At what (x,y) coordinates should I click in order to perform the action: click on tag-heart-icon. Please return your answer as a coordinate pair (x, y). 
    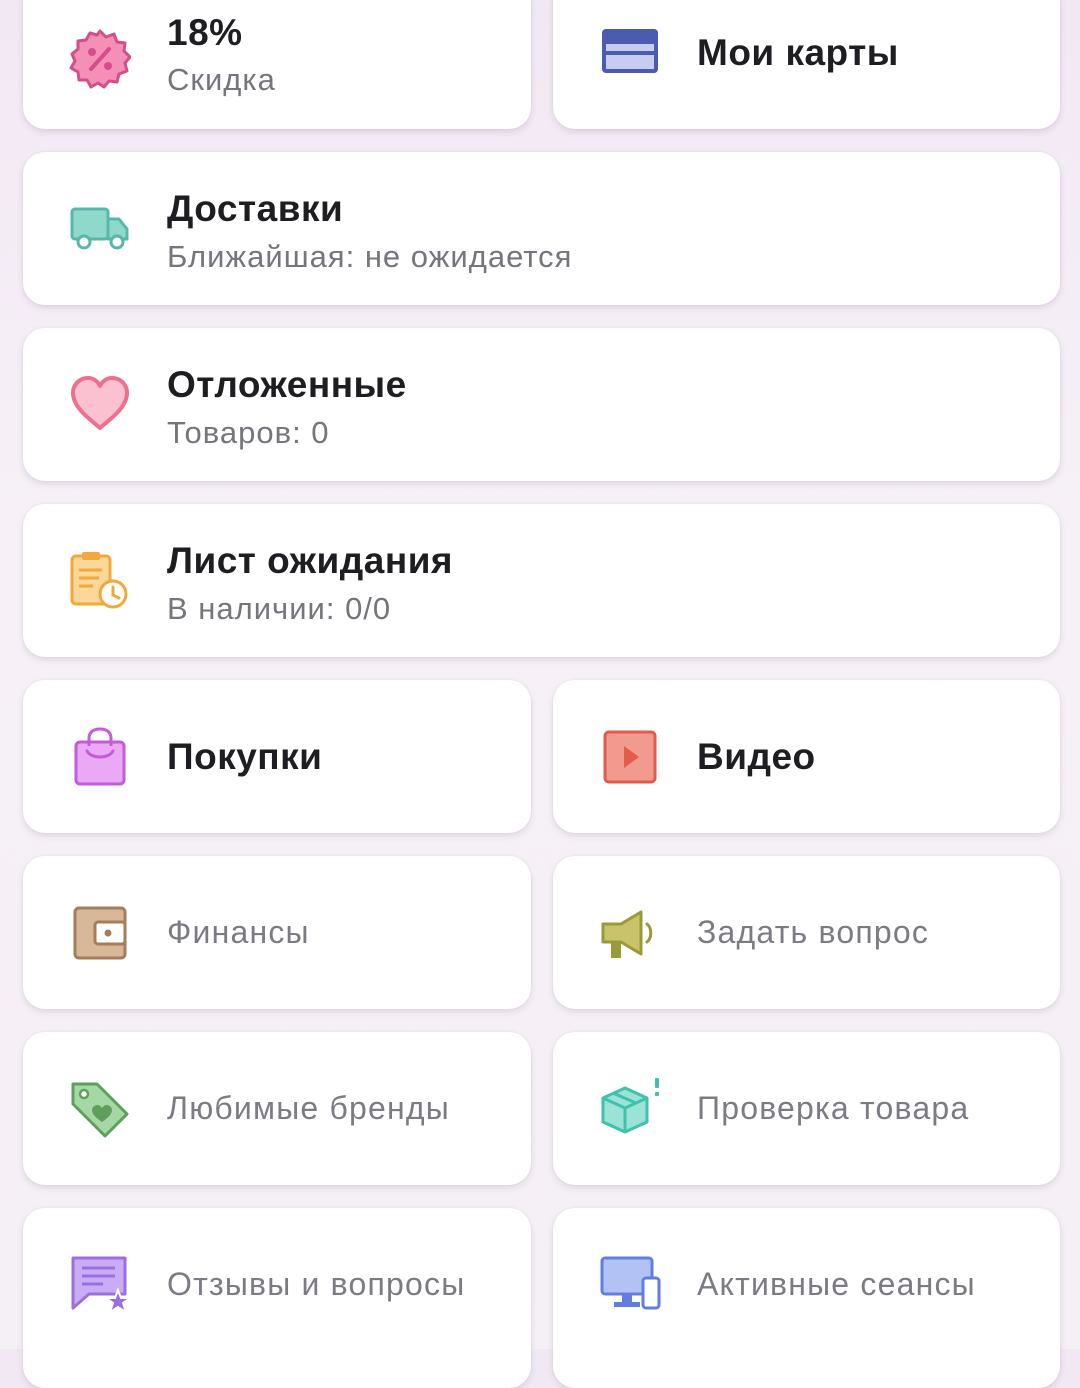
    Looking at the image, I should click on (100, 1109).